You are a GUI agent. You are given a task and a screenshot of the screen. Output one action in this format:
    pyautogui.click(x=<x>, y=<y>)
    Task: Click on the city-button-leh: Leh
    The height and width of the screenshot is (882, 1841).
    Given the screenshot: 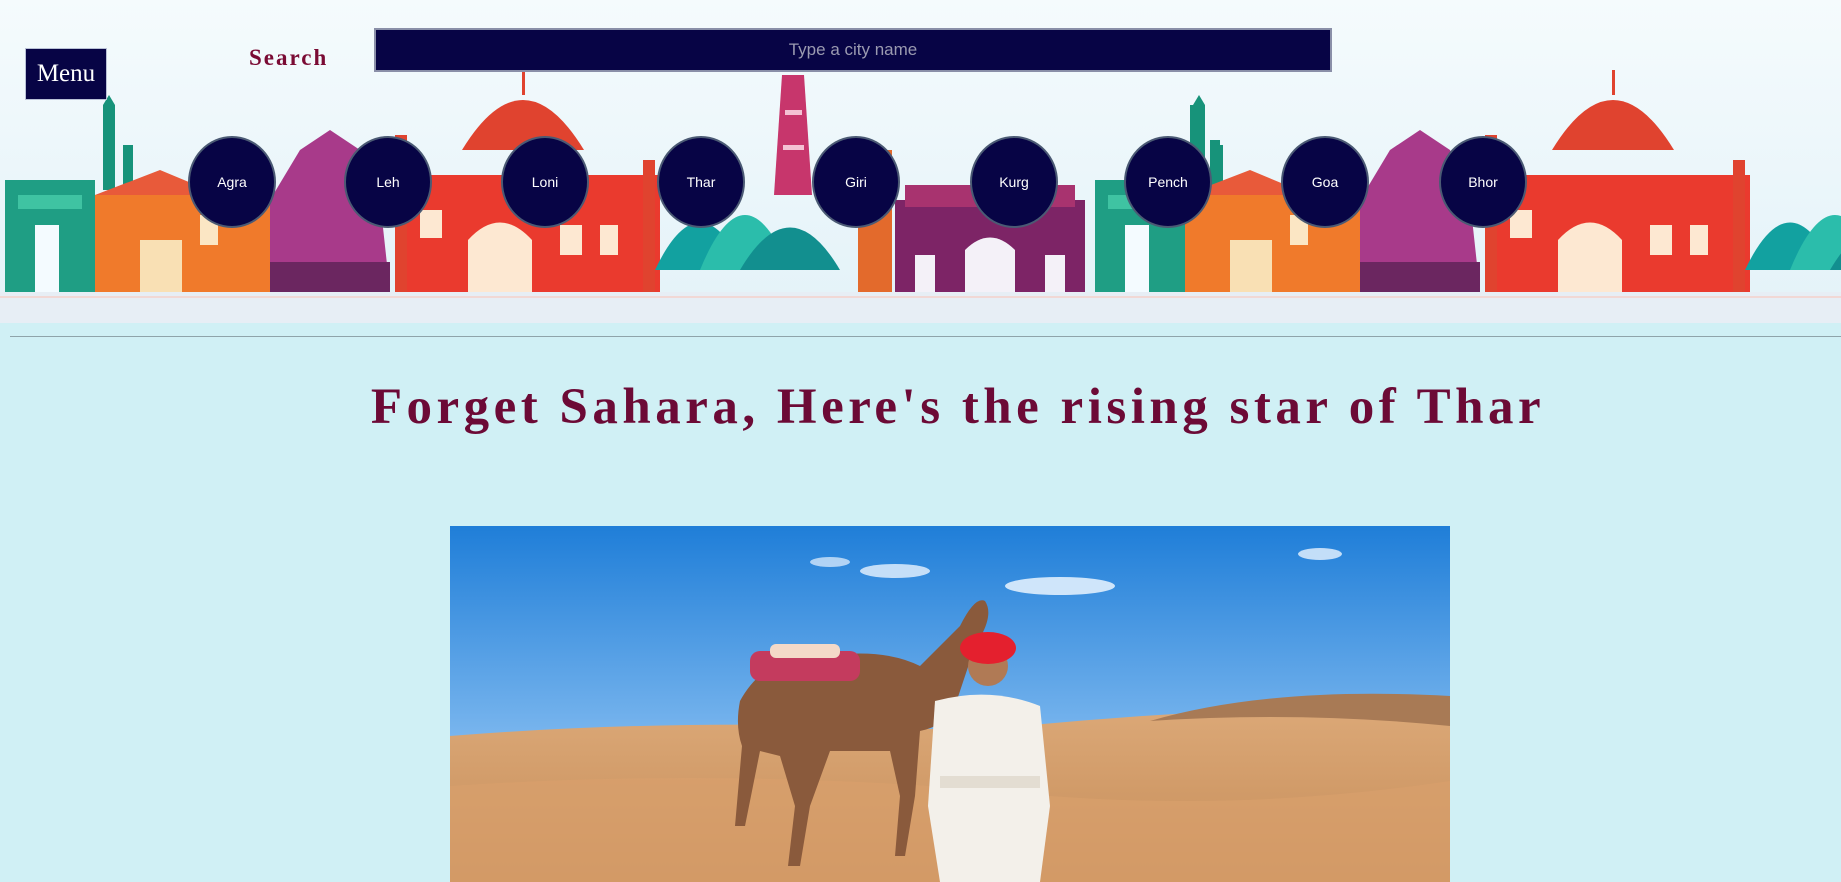 What is the action you would take?
    pyautogui.click(x=388, y=182)
    